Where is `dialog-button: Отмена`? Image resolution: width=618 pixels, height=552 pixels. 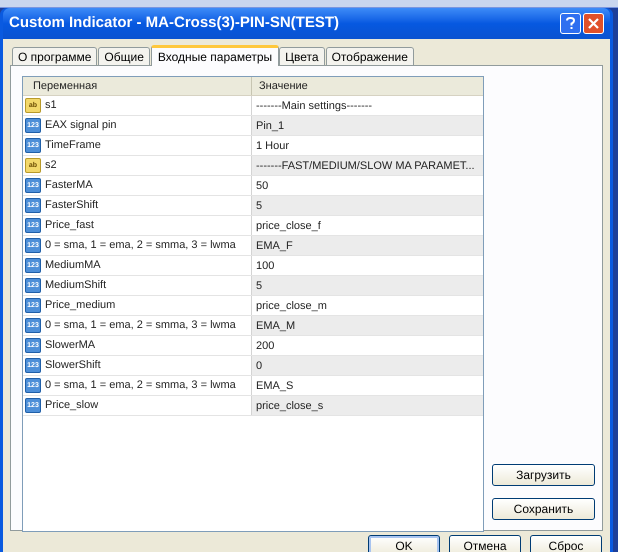
dialog-button: Отмена is located at coordinates (485, 543).